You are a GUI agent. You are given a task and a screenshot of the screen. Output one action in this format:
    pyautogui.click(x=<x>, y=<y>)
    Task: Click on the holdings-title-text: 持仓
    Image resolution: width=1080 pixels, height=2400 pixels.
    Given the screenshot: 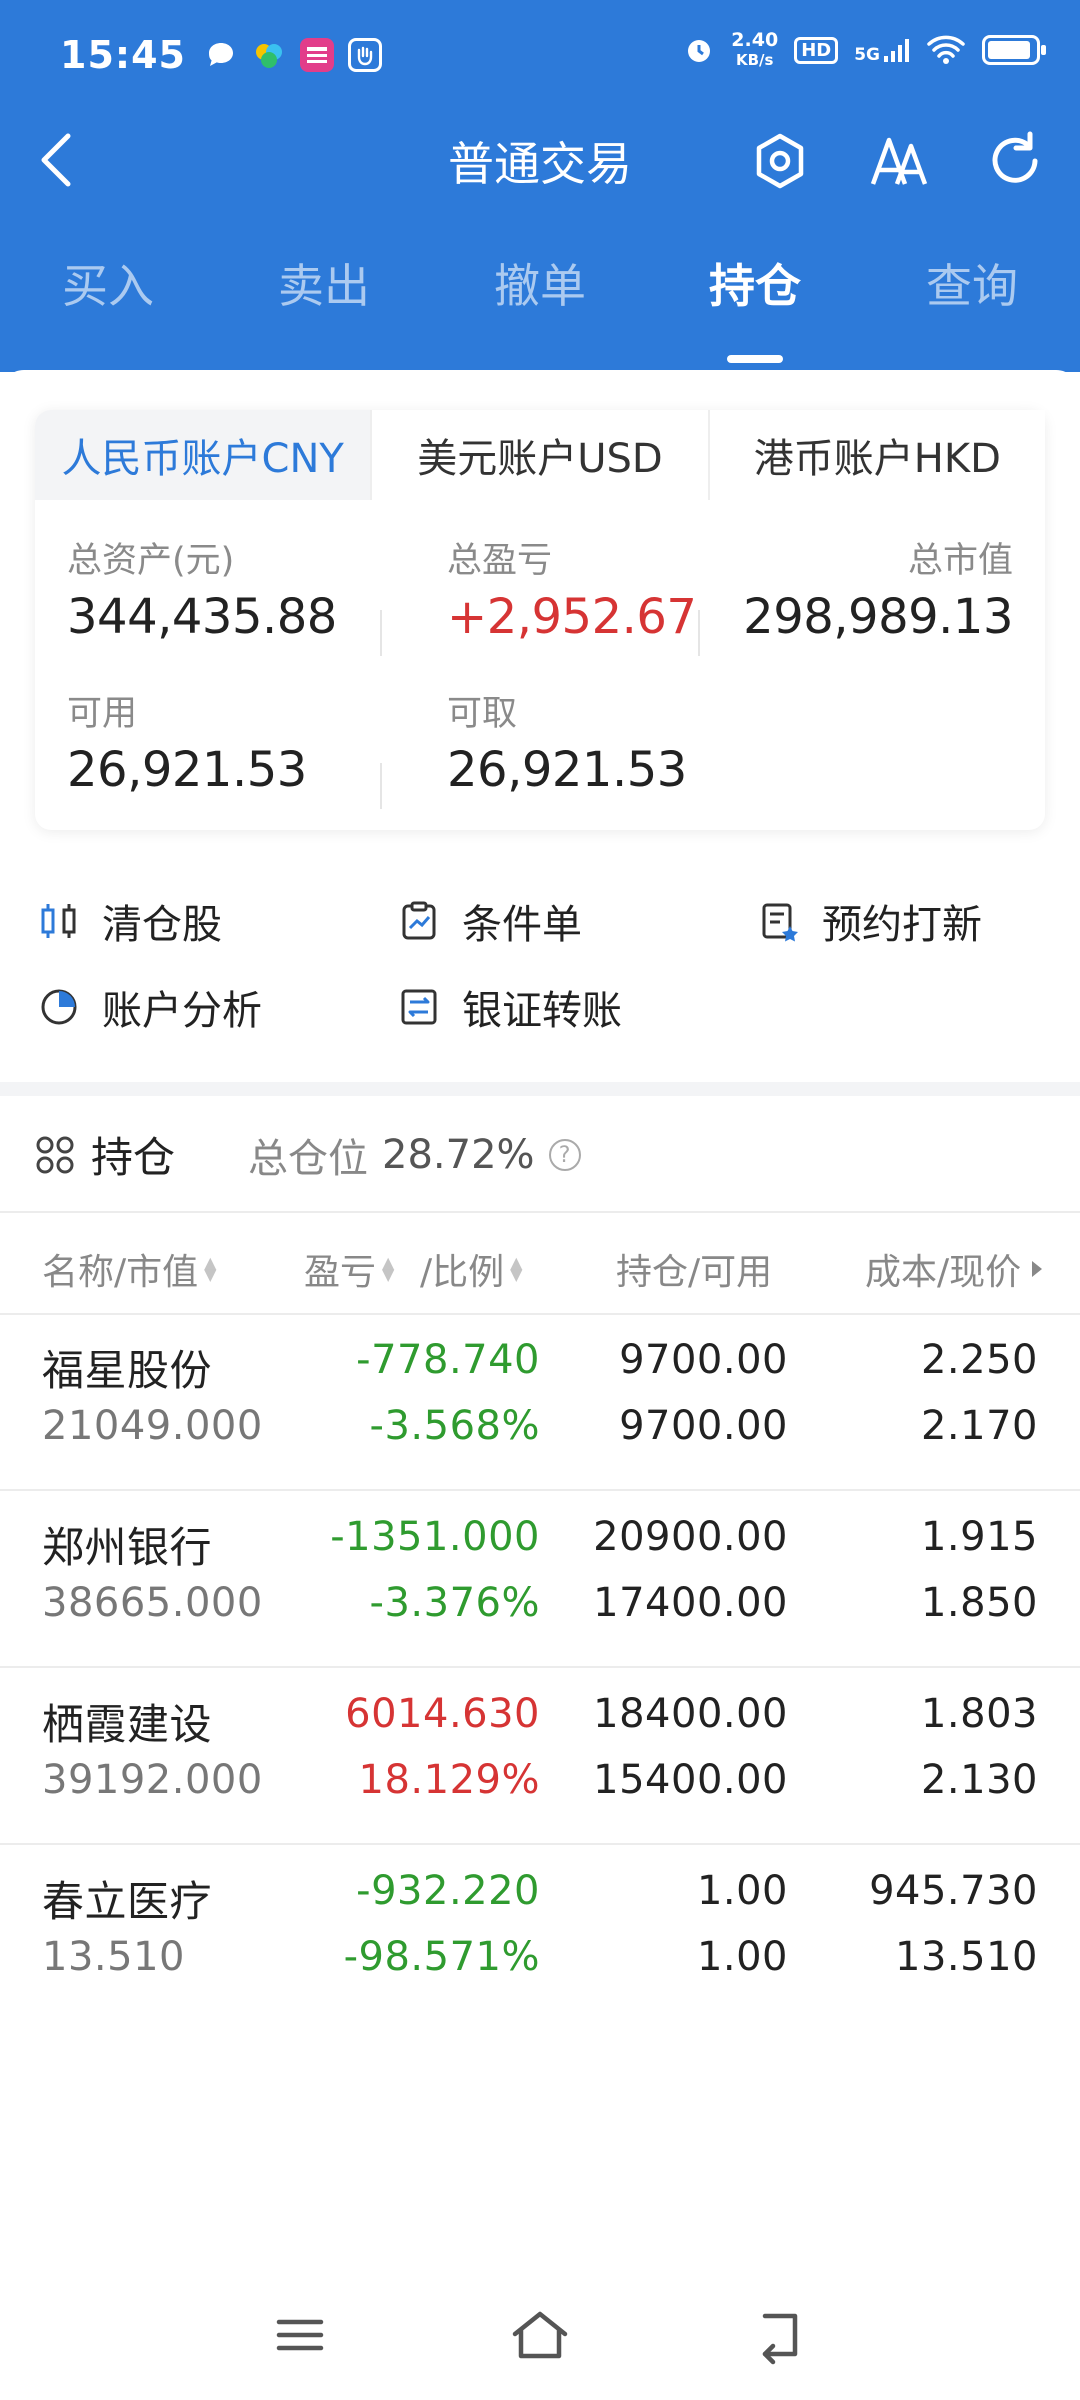 What is the action you would take?
    pyautogui.click(x=133, y=1157)
    